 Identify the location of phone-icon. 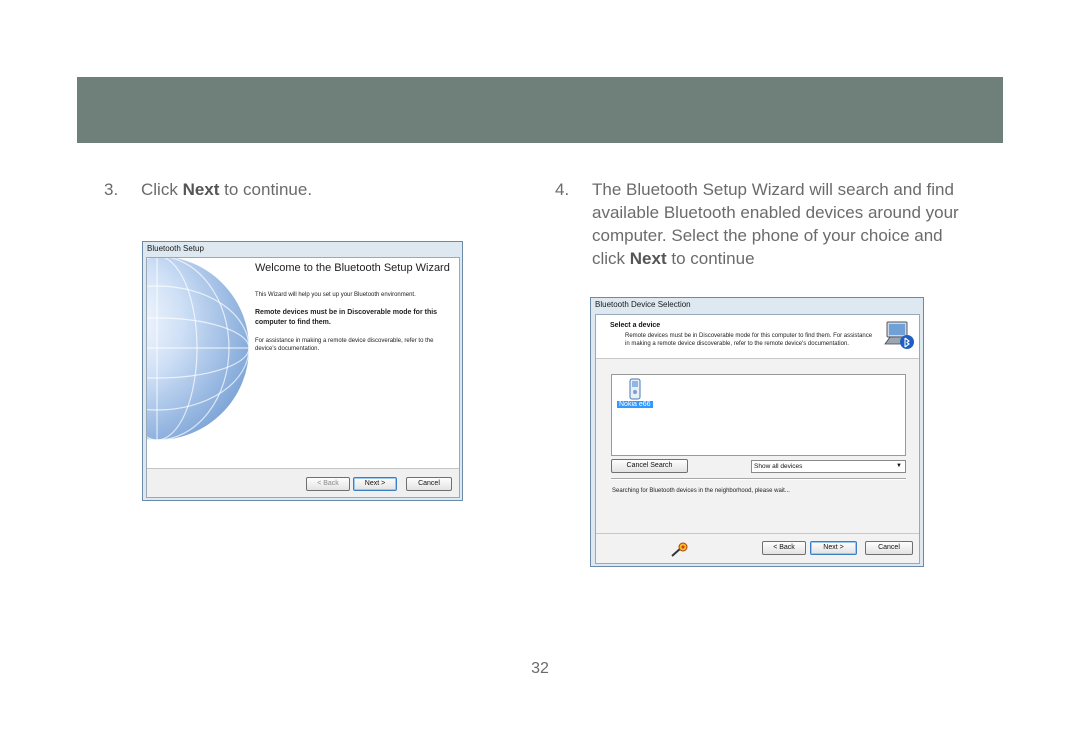
(635, 389).